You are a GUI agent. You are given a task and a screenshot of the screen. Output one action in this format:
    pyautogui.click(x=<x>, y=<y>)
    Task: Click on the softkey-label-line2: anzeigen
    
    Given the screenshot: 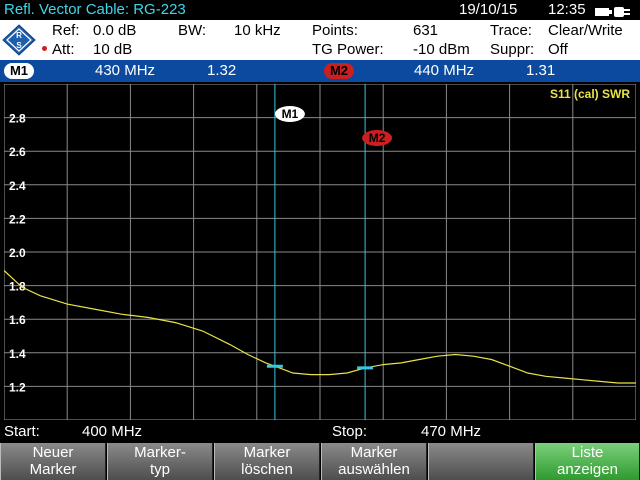 What is the action you would take?
    pyautogui.click(x=587, y=469)
    